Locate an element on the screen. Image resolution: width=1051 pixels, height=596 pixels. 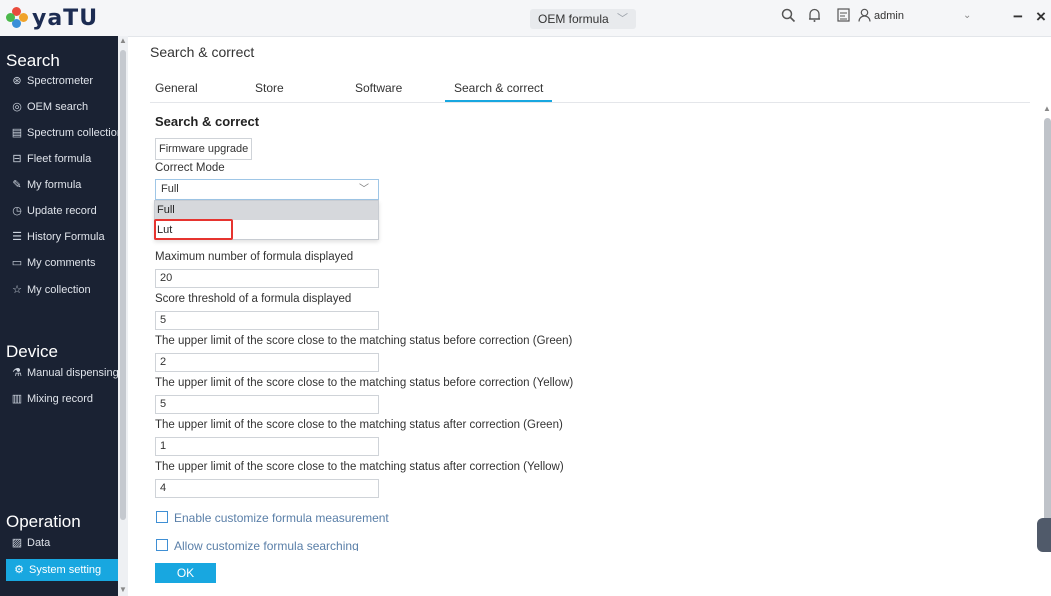
floating-side-tab is located at coordinates (1044, 535).